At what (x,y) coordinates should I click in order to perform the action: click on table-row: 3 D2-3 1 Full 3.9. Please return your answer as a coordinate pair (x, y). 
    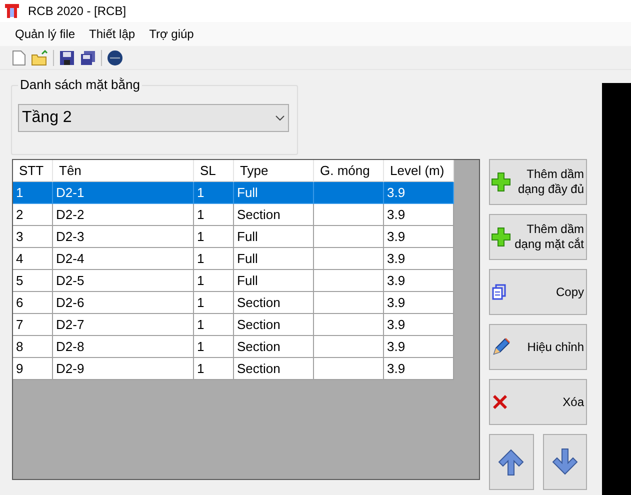
    Looking at the image, I should click on (233, 237).